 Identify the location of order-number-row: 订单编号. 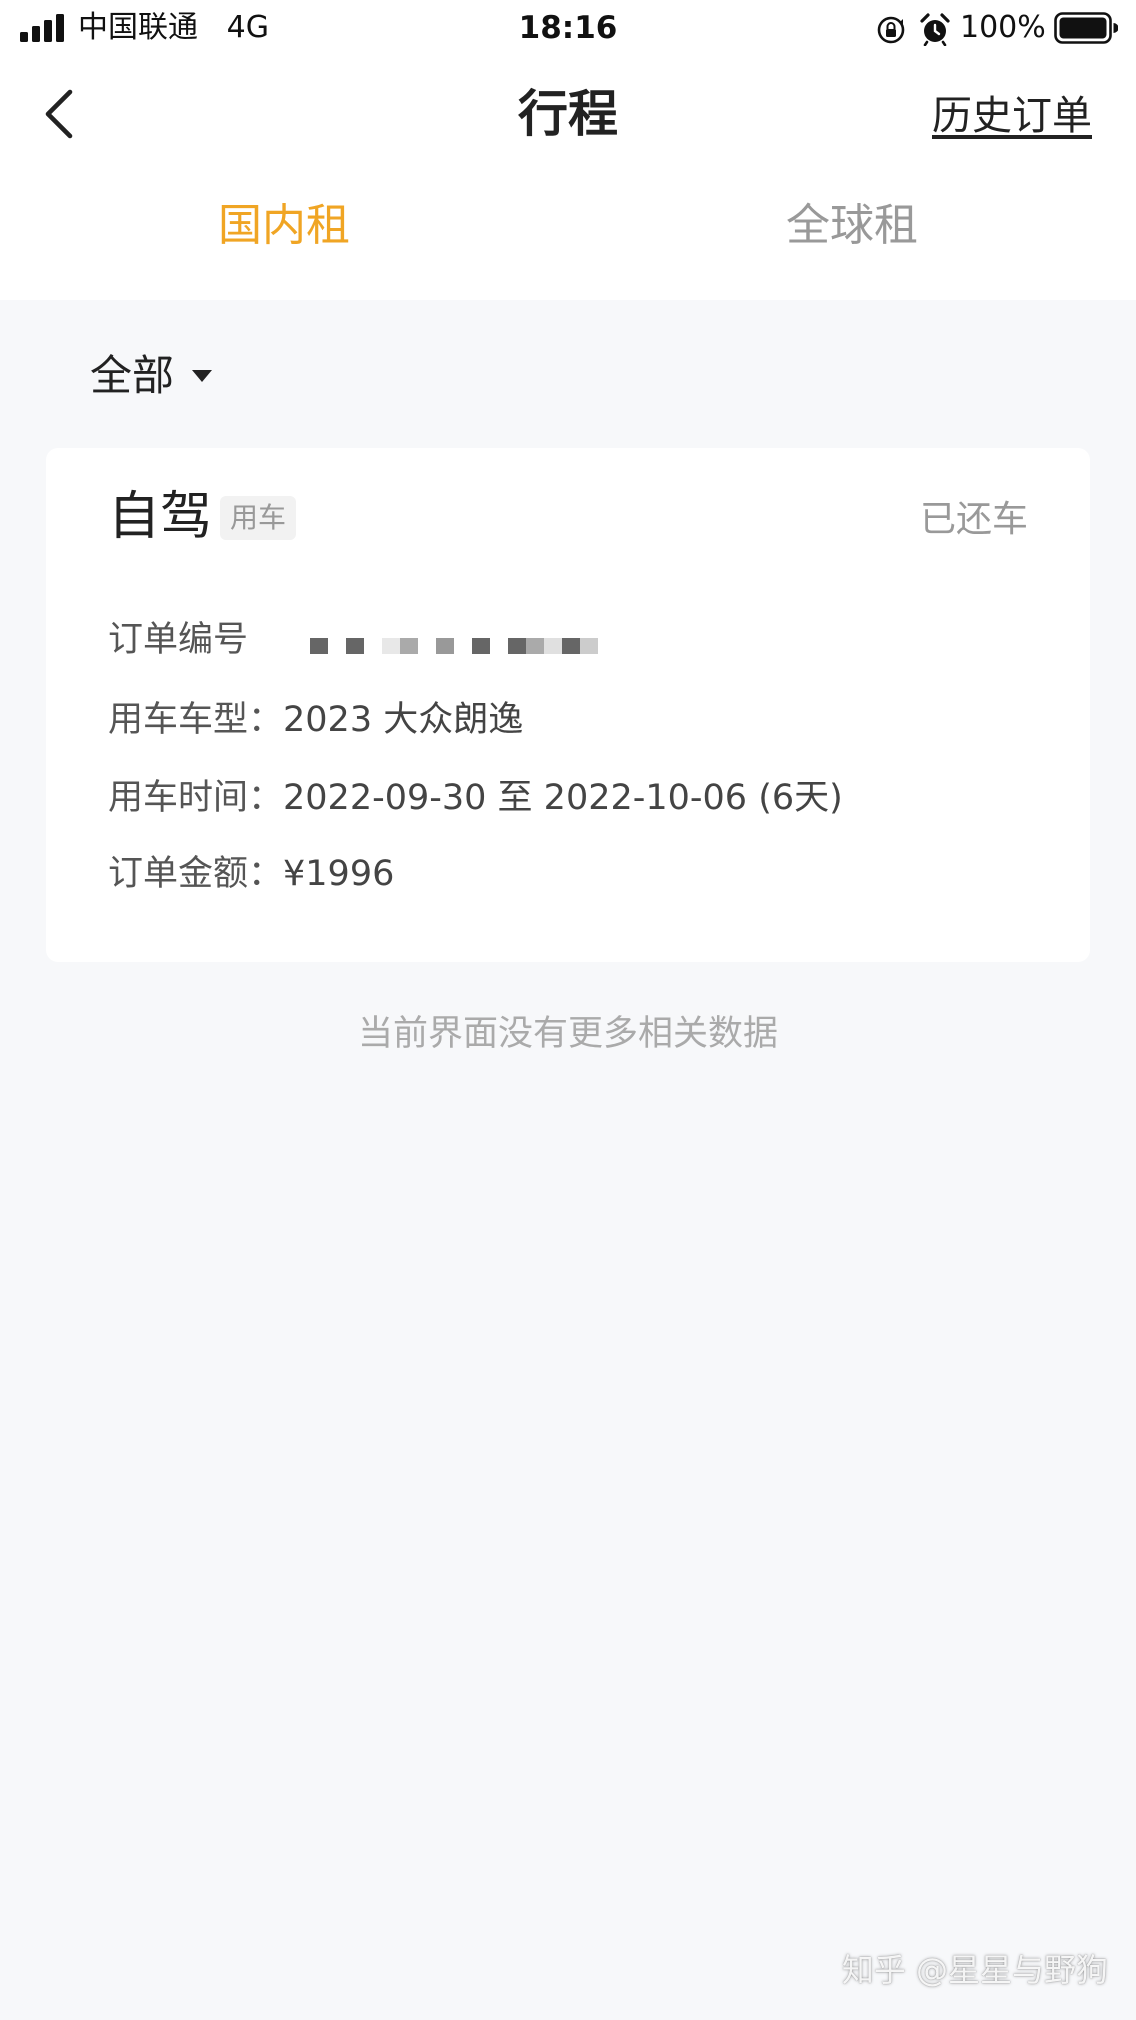
(178, 640).